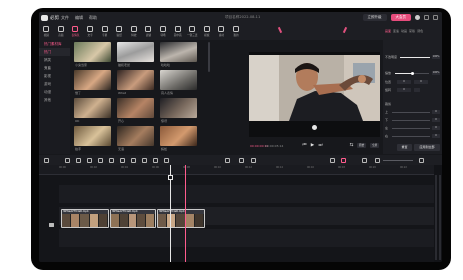 The width and height of the screenshot is (463, 280). Describe the element at coordinates (411, 136) in the screenshot. I see `crop-right-slider` at that location.